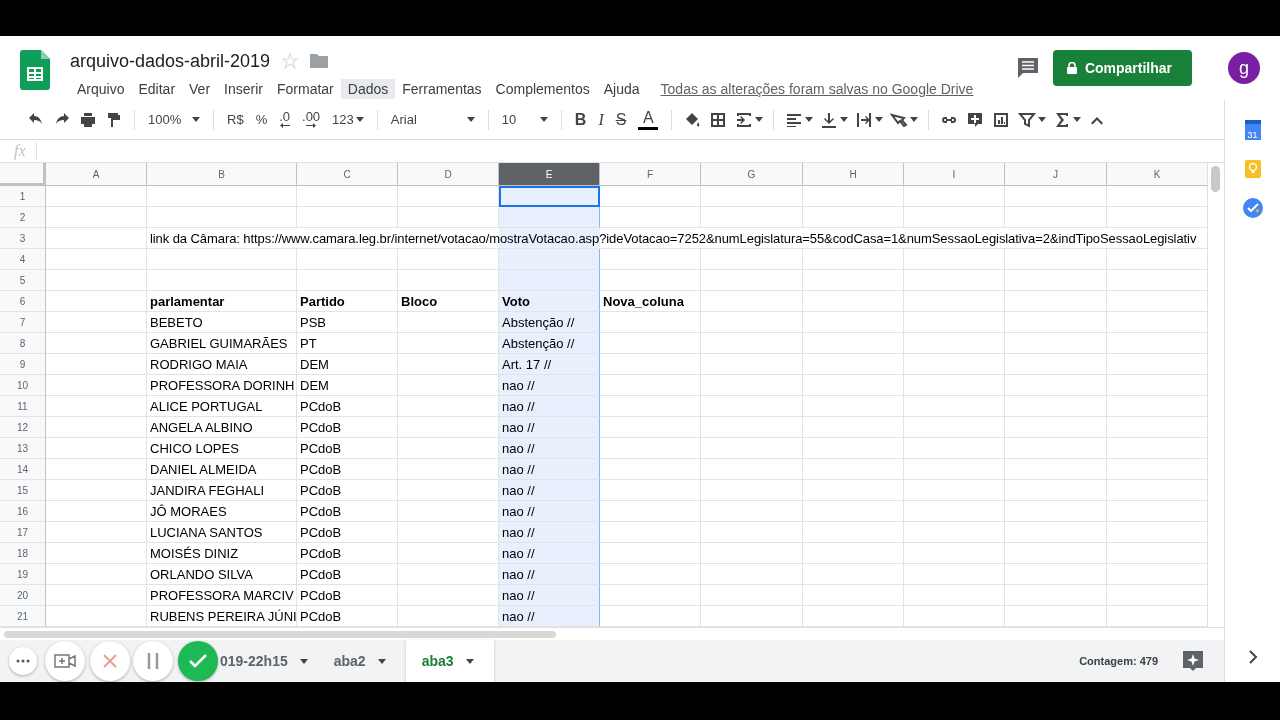 This screenshot has width=1280, height=720. Describe the element at coordinates (285, 119) in the screenshot. I see `decrease-decimal-button: .0` at that location.